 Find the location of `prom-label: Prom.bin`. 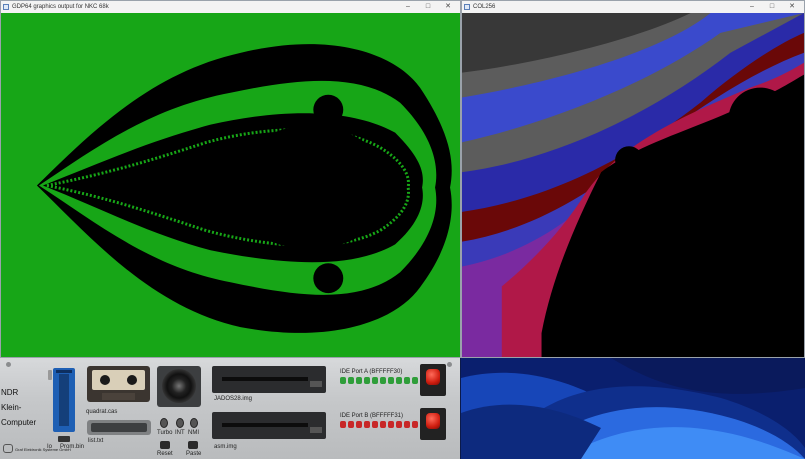

prom-label: Prom.bin is located at coordinates (72, 447).